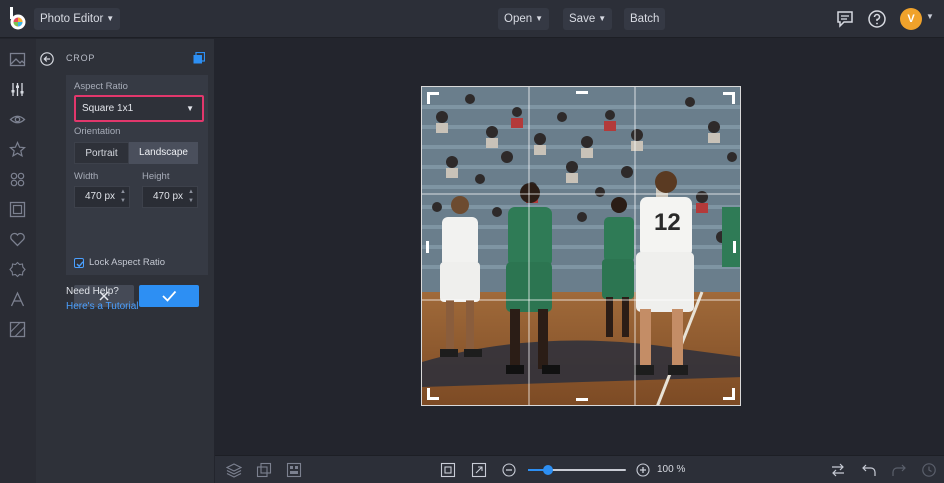  What do you see at coordinates (264, 470) in the screenshot?
I see `compare-icon` at bounding box center [264, 470].